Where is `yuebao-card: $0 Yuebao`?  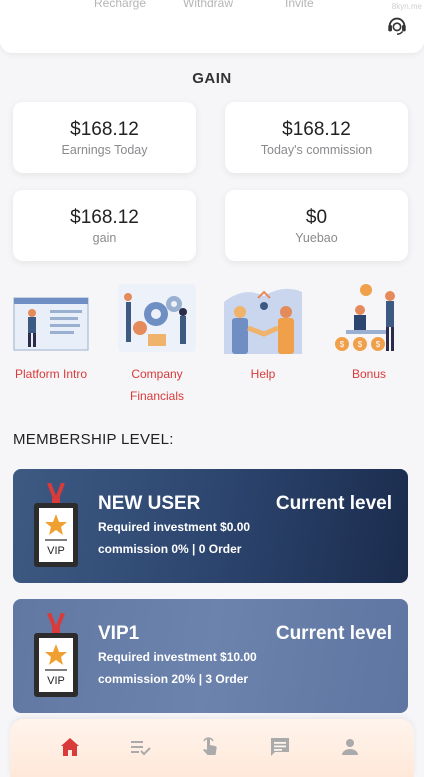
yuebao-card: $0 Yuebao is located at coordinates (316, 225).